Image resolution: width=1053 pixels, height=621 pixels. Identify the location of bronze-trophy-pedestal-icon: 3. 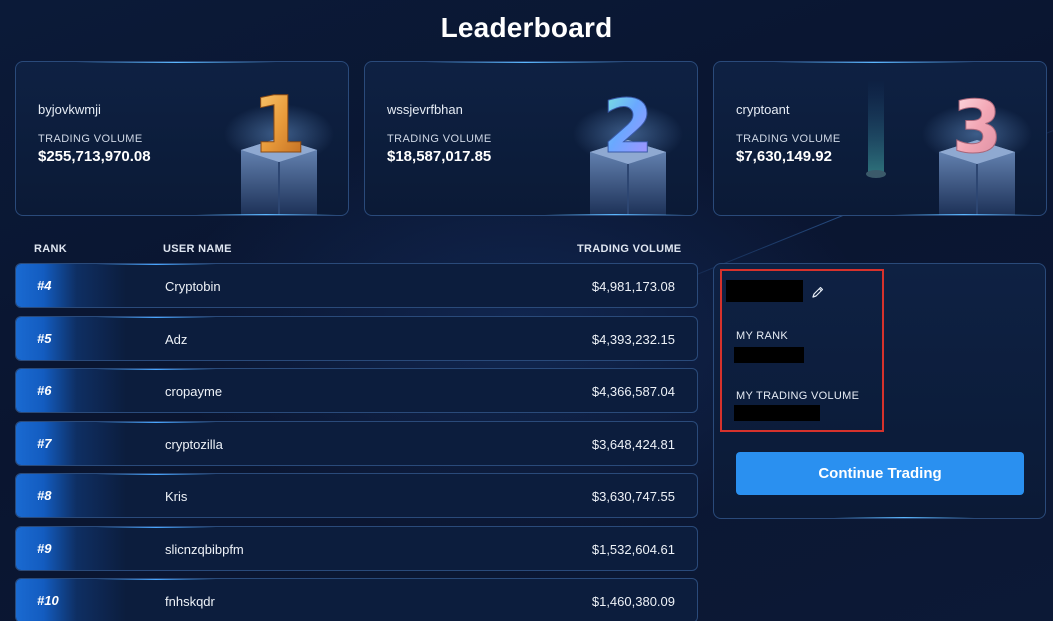
(977, 150).